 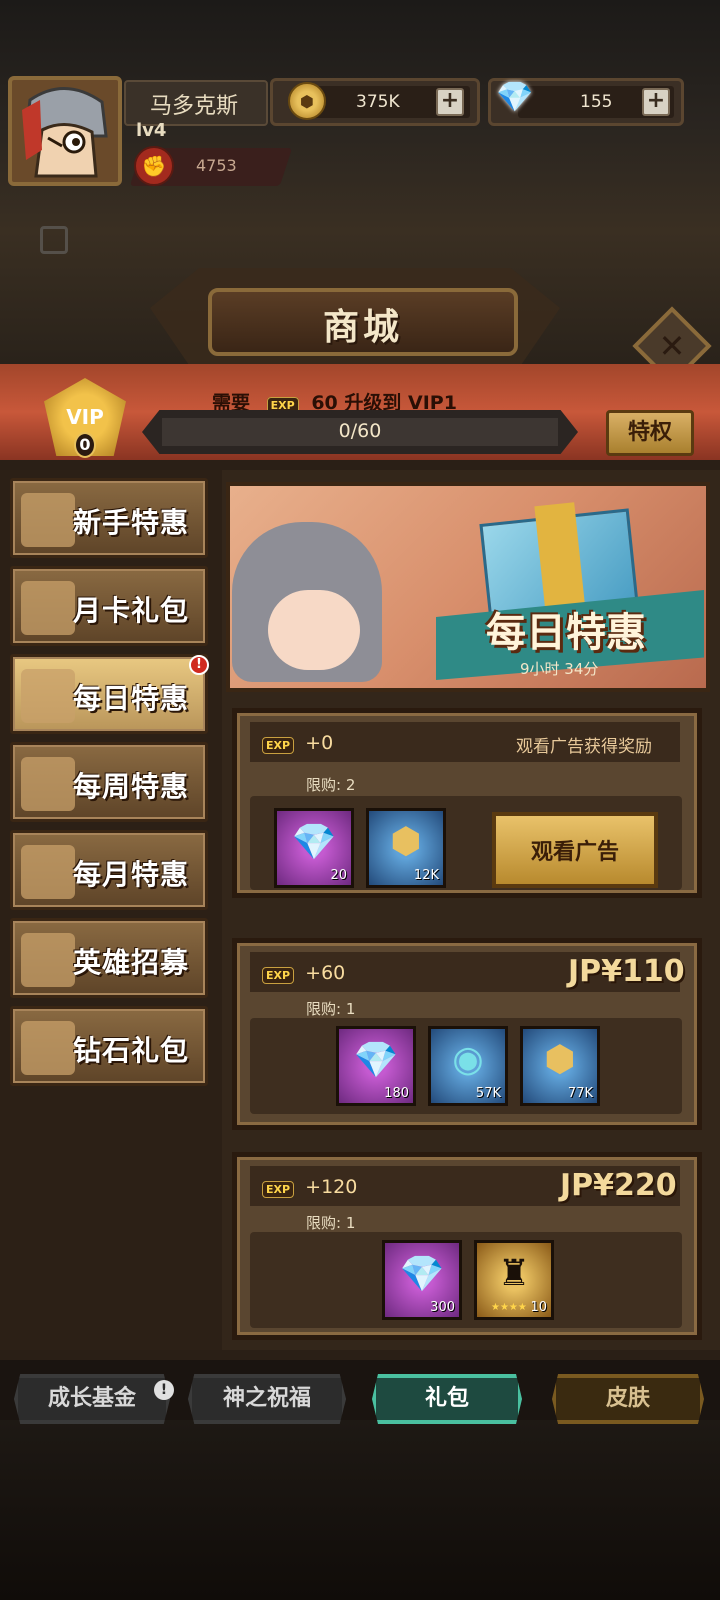 I want to click on fist-icon: ✊, so click(x=154, y=166).